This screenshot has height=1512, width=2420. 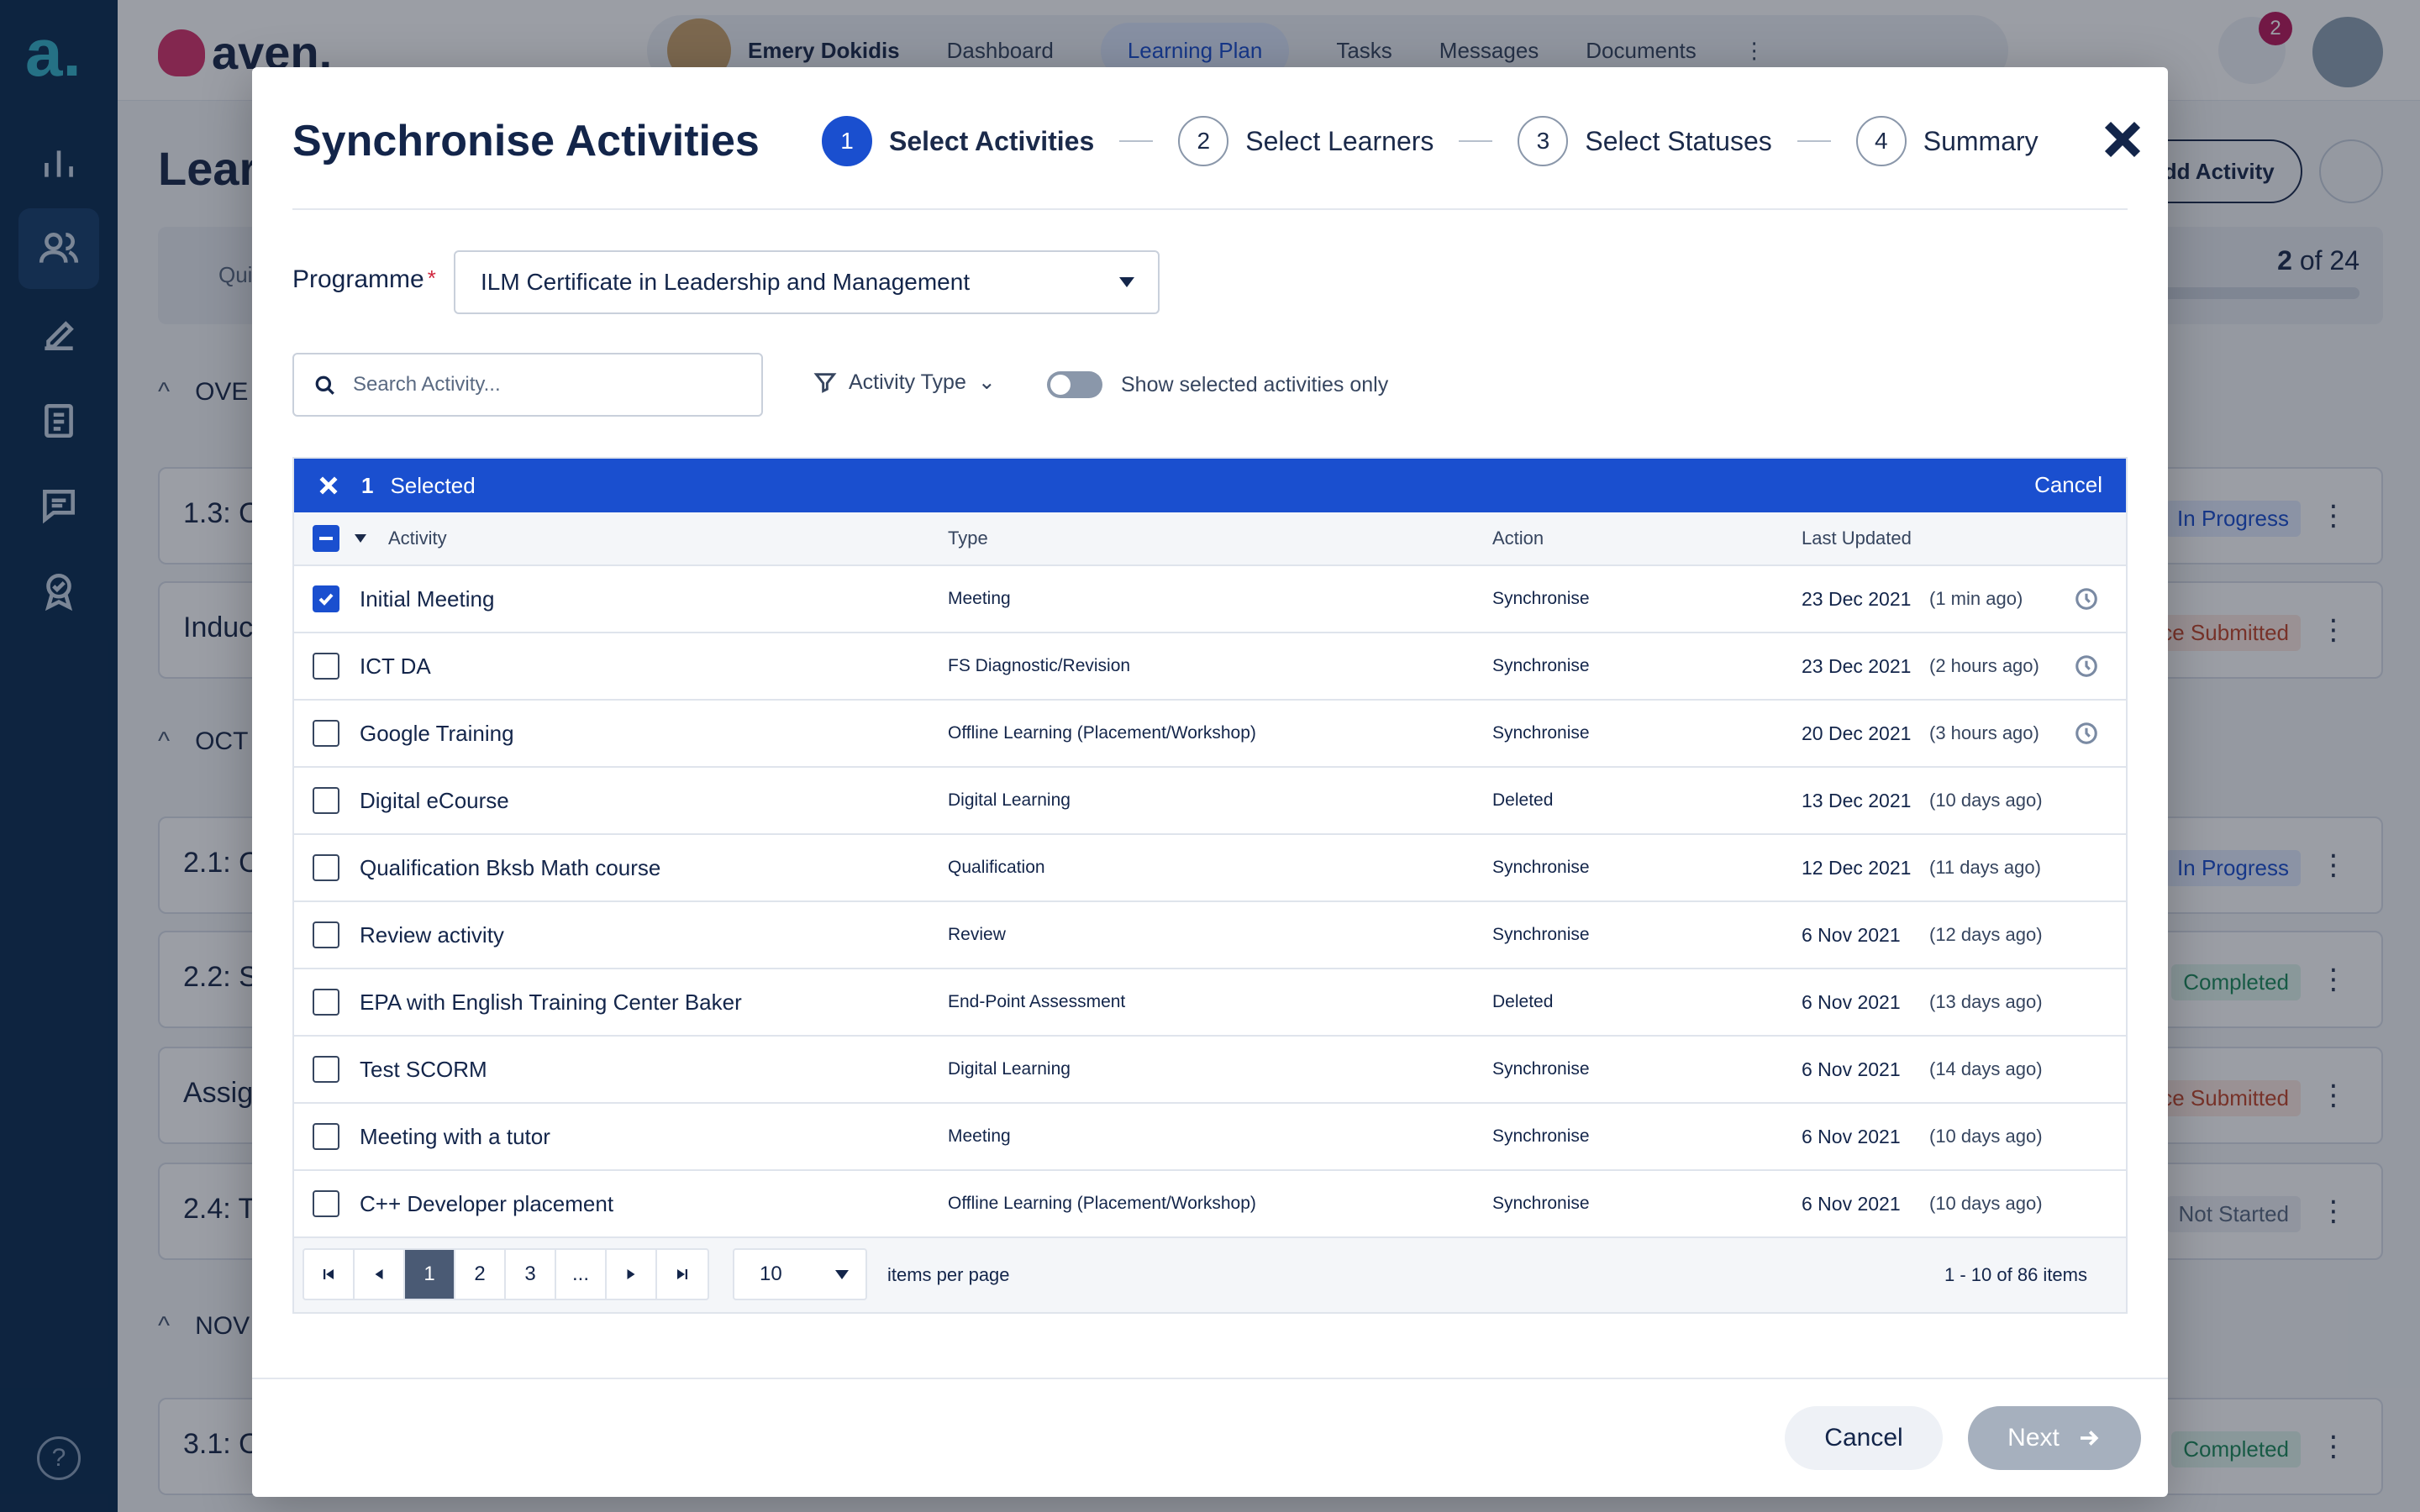 What do you see at coordinates (417, 538) in the screenshot?
I see `col-header-activity: Activity` at bounding box center [417, 538].